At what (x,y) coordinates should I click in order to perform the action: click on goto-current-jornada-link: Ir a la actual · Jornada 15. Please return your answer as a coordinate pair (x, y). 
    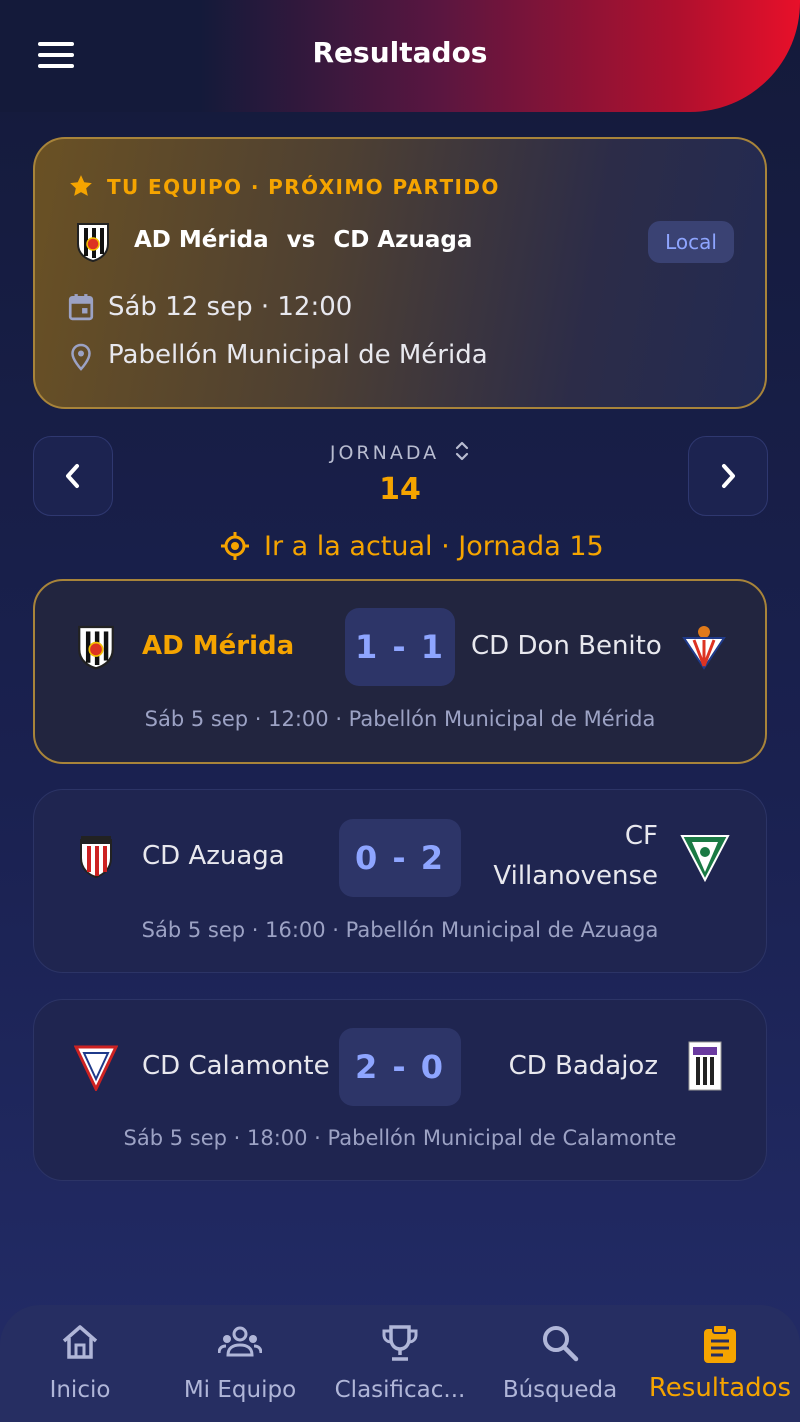
    Looking at the image, I should click on (412, 546).